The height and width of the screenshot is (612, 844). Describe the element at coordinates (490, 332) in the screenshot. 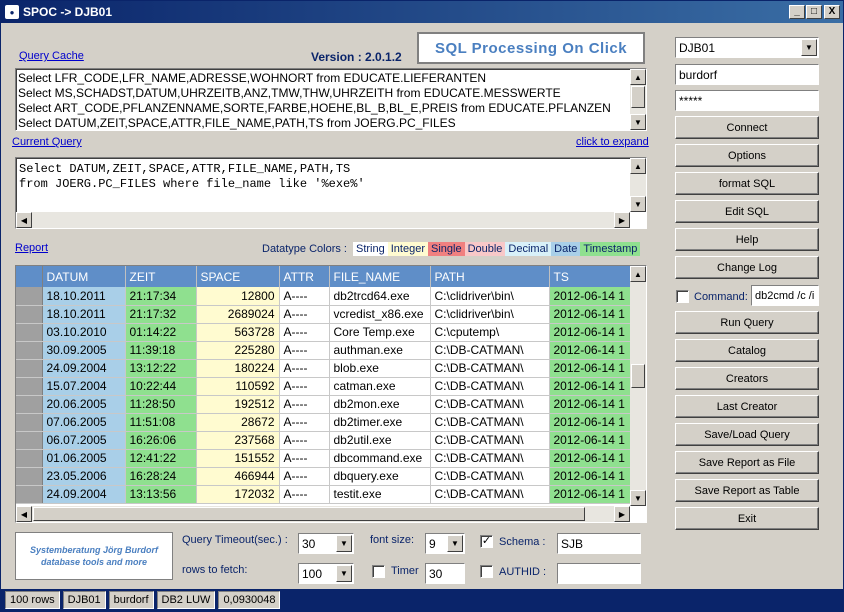

I see `table-cell: C:\cputemp\` at that location.